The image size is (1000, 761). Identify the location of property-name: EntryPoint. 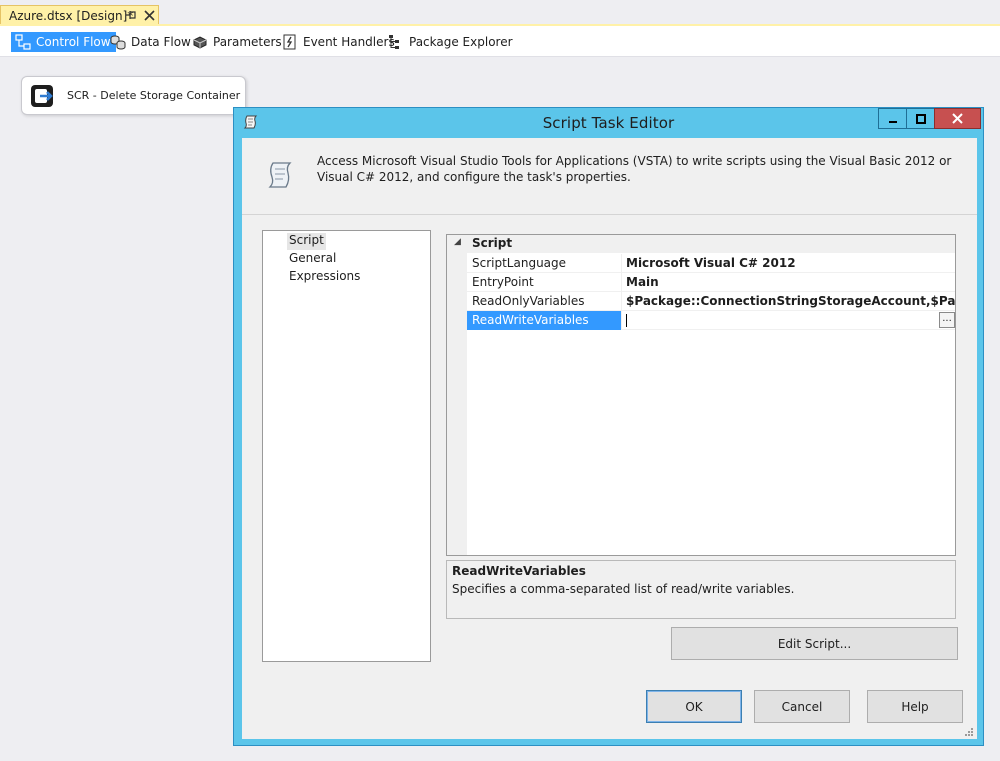
(544, 282).